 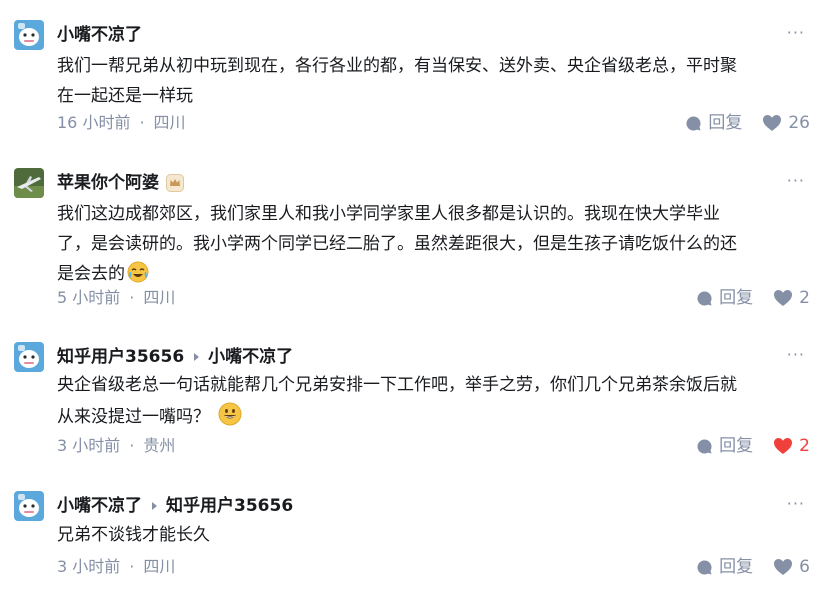 What do you see at coordinates (230, 414) in the screenshot?
I see `grinning-emoji-icon` at bounding box center [230, 414].